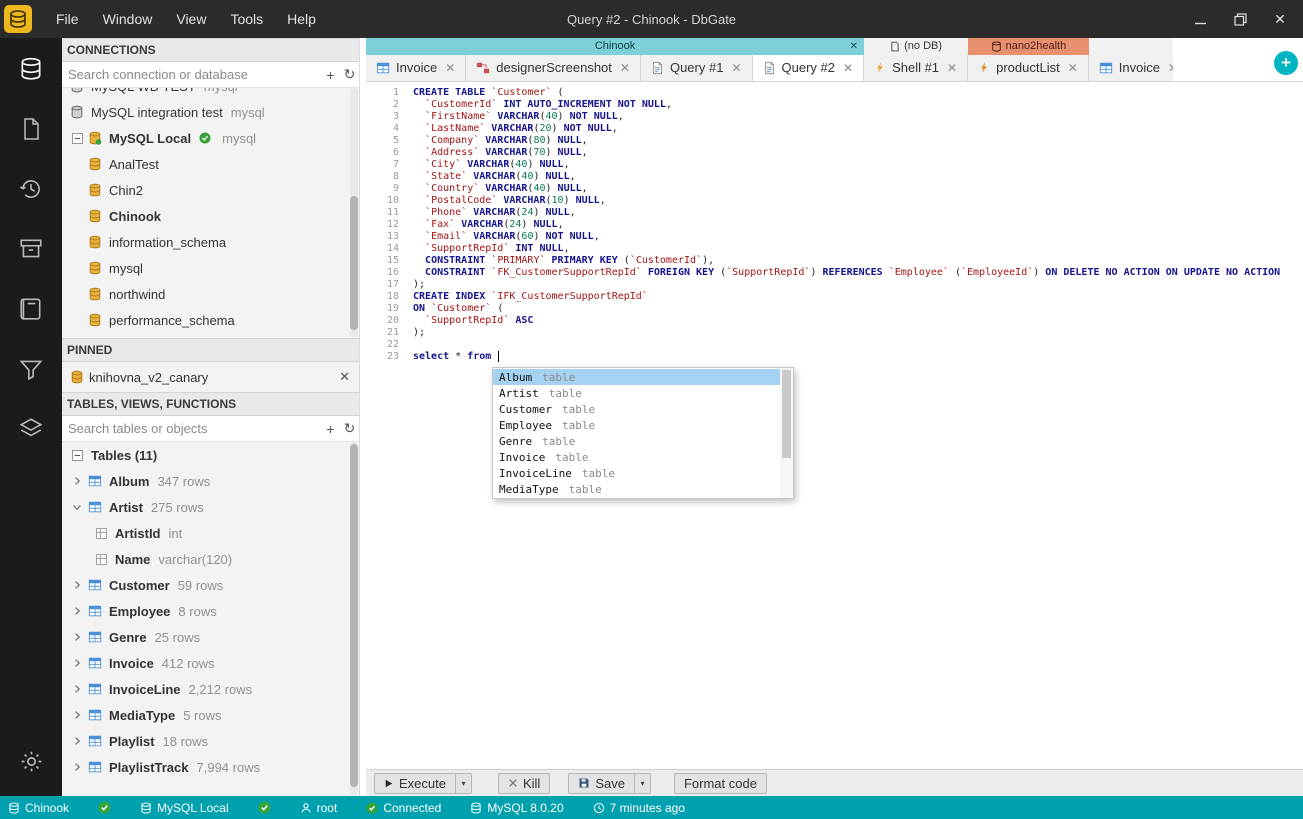  I want to click on table-item: Customer 59 rows, so click(210, 585).